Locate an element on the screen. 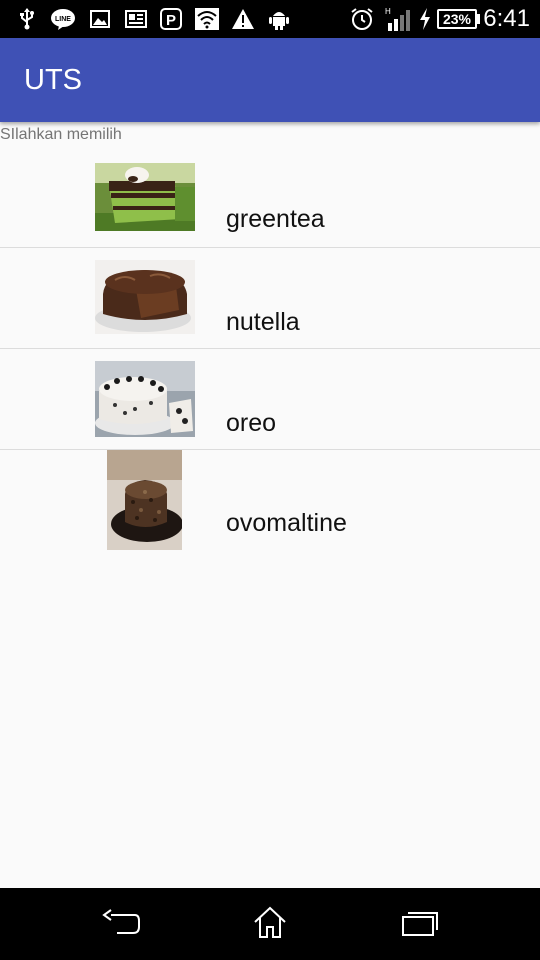  item-label: nutella is located at coordinates (263, 322).